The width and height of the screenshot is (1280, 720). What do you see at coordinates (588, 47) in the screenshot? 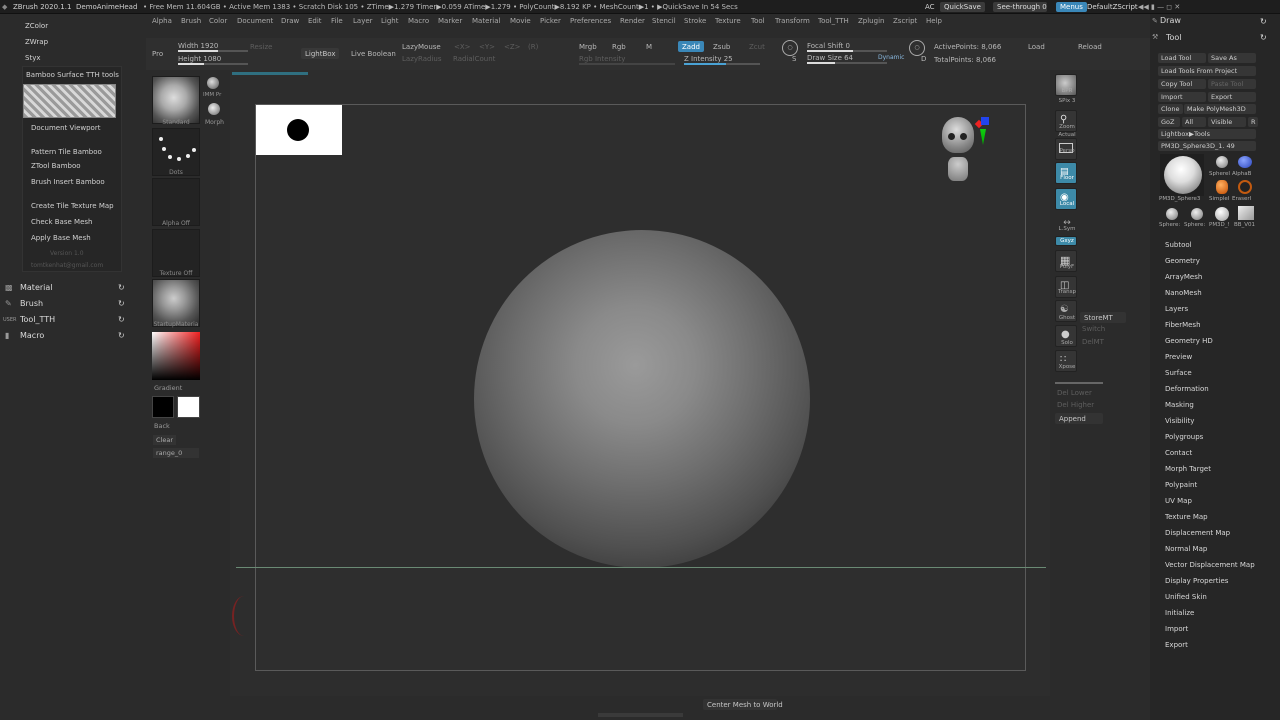
I see `mrgb-button: Mrgb` at bounding box center [588, 47].